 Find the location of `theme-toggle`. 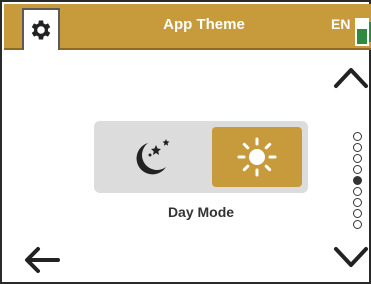

theme-toggle is located at coordinates (201, 157).